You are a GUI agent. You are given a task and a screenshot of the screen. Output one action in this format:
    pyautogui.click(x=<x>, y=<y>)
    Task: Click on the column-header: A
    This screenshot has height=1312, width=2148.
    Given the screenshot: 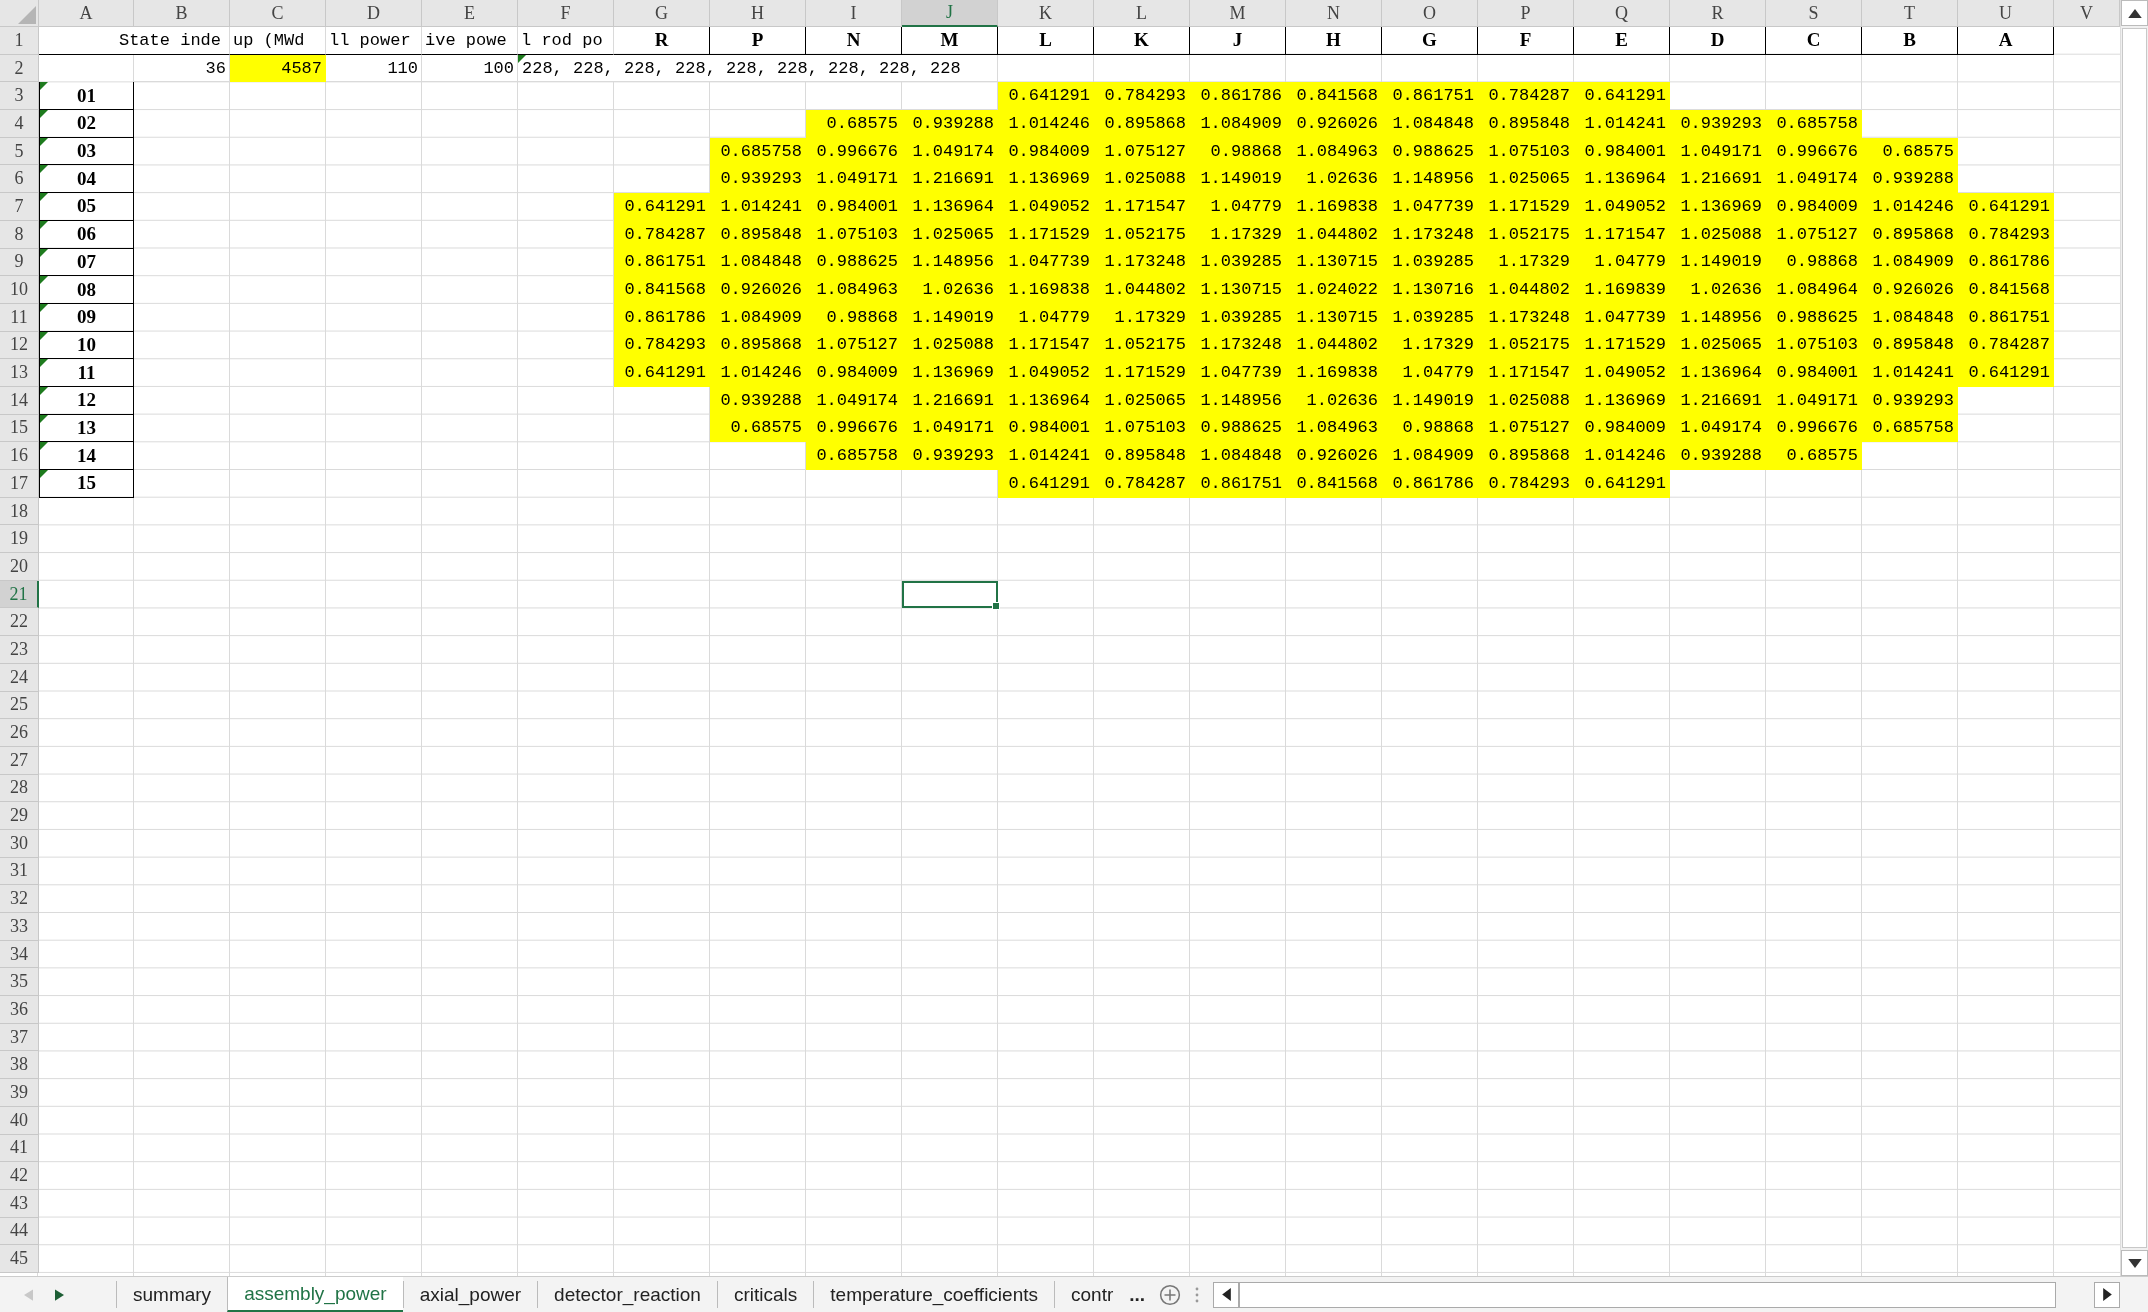 What is the action you would take?
    pyautogui.click(x=86, y=13)
    